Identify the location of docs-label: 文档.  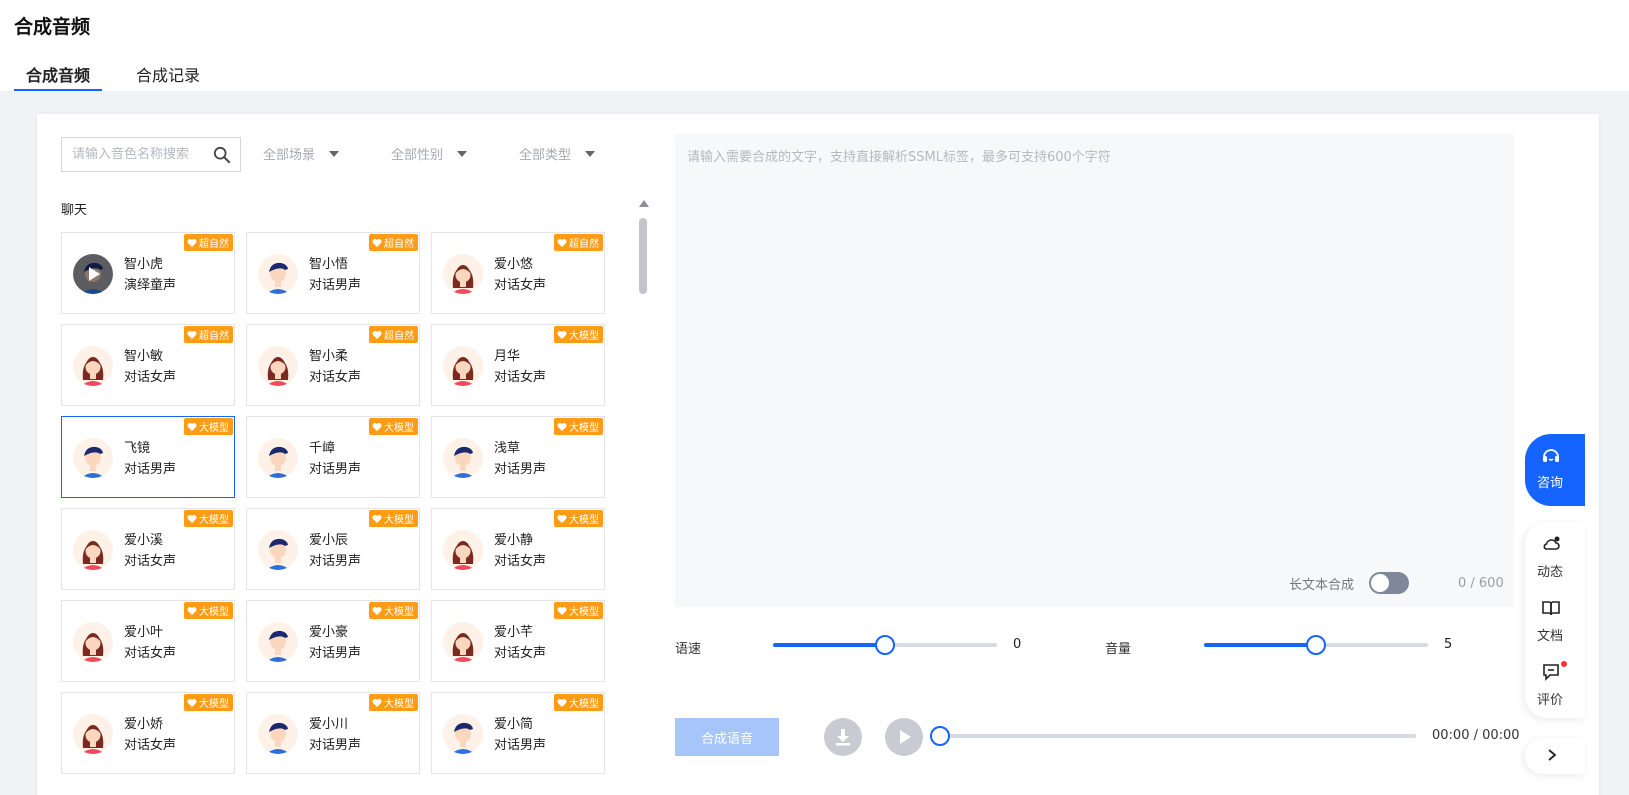
(1550, 636).